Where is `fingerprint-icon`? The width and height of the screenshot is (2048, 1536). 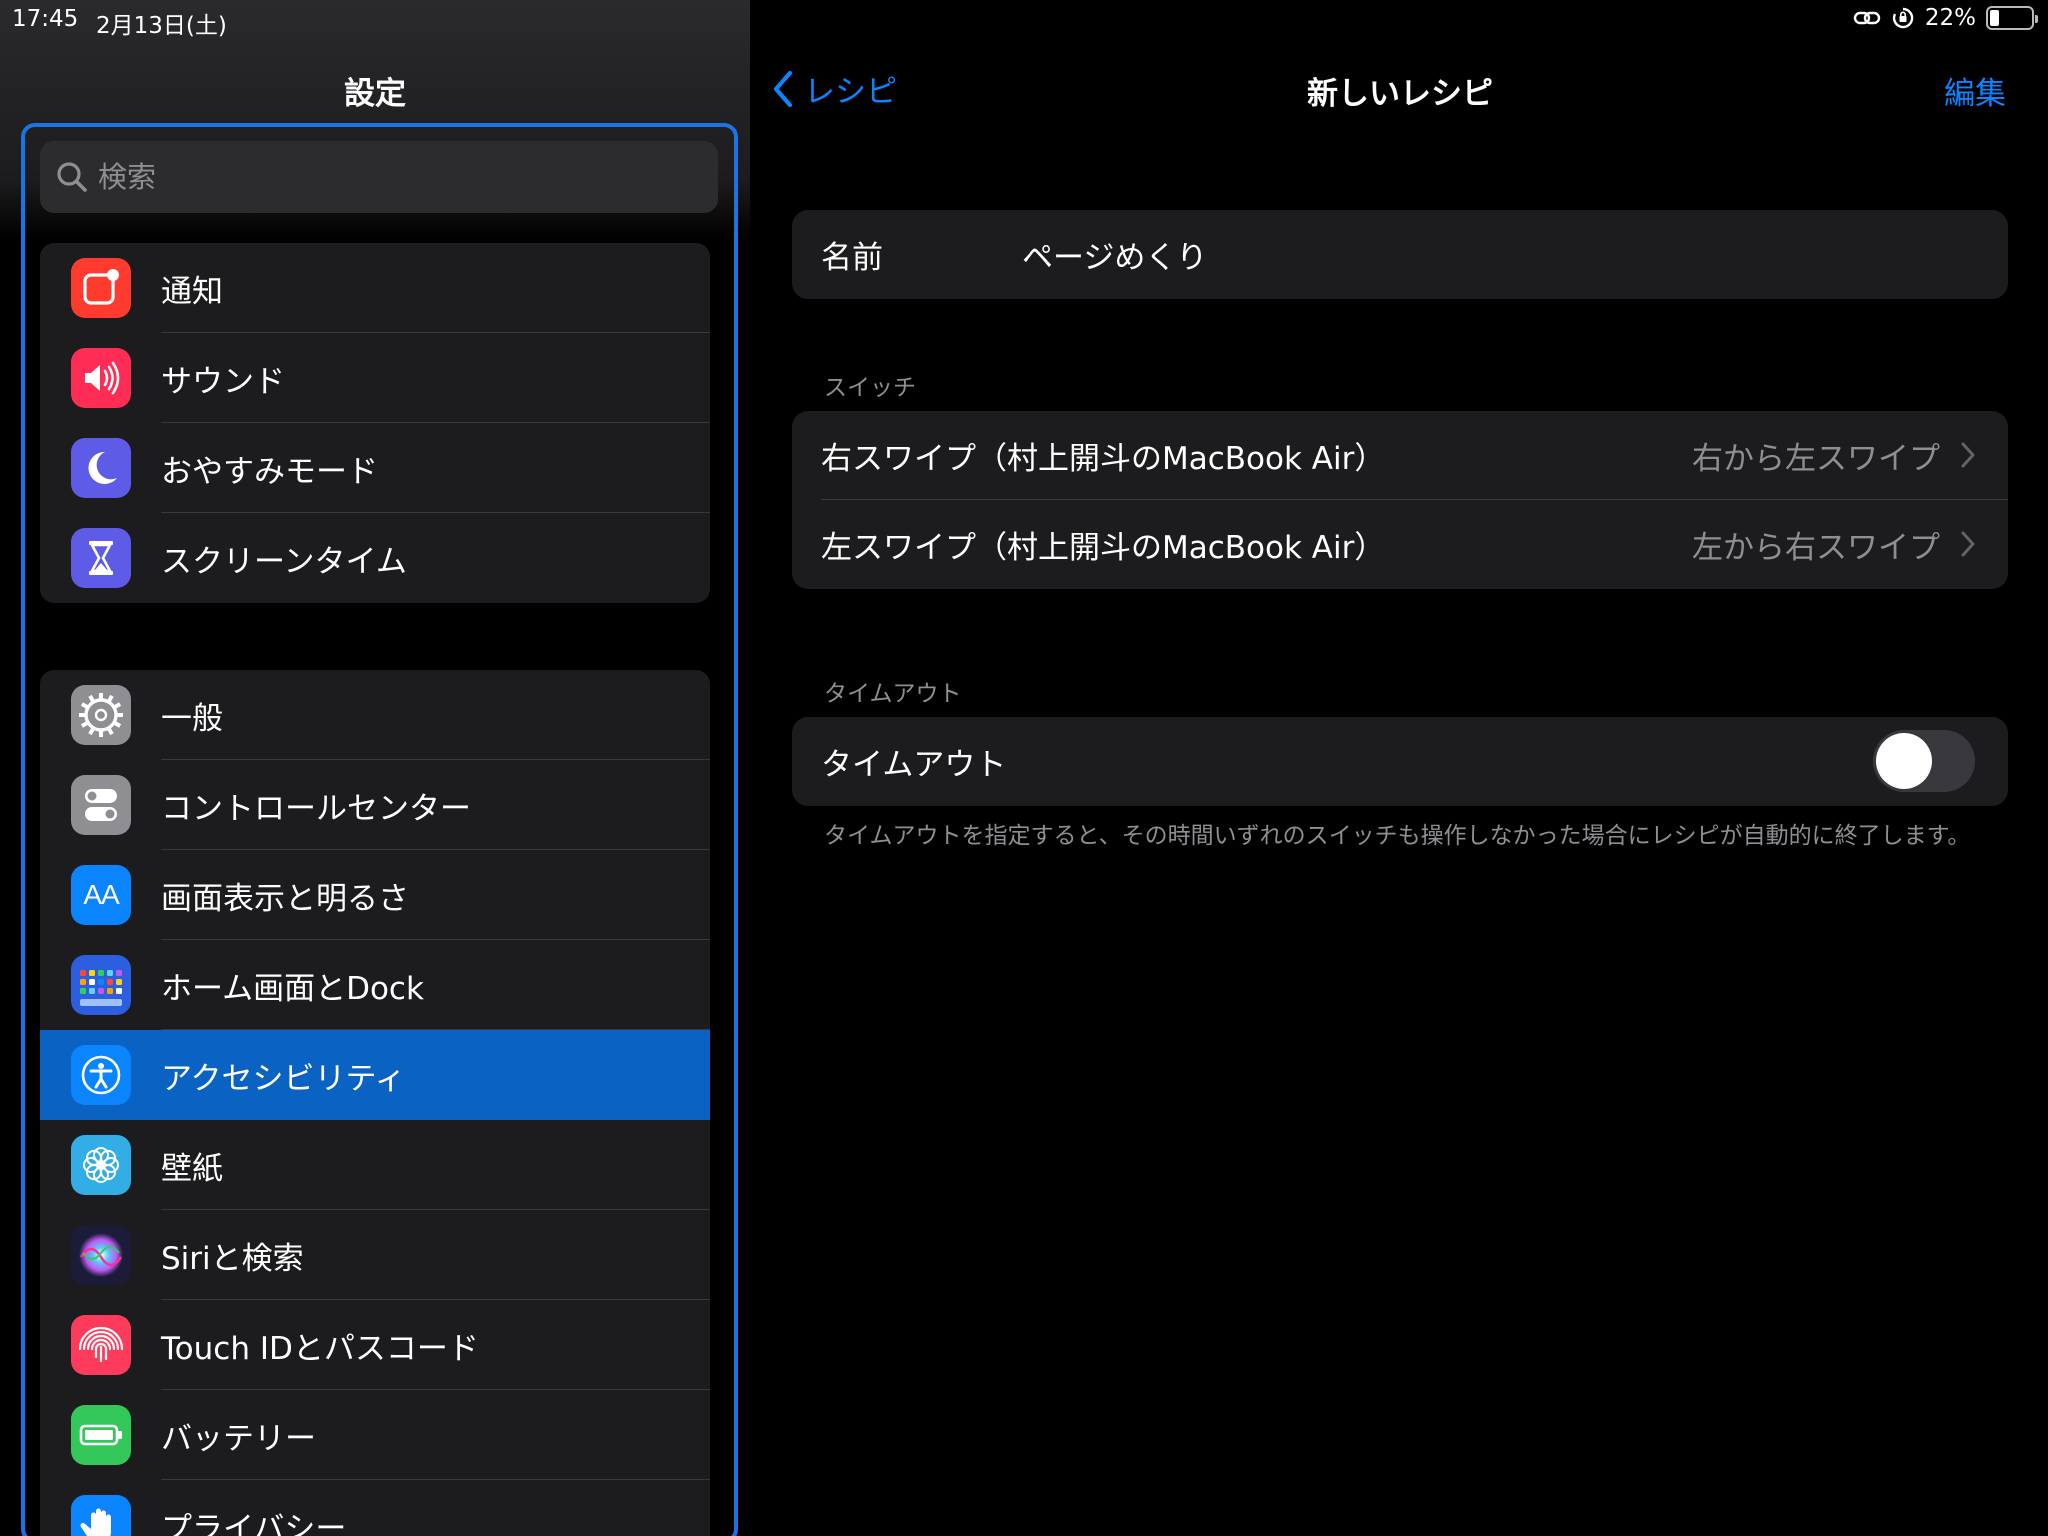 fingerprint-icon is located at coordinates (101, 1345).